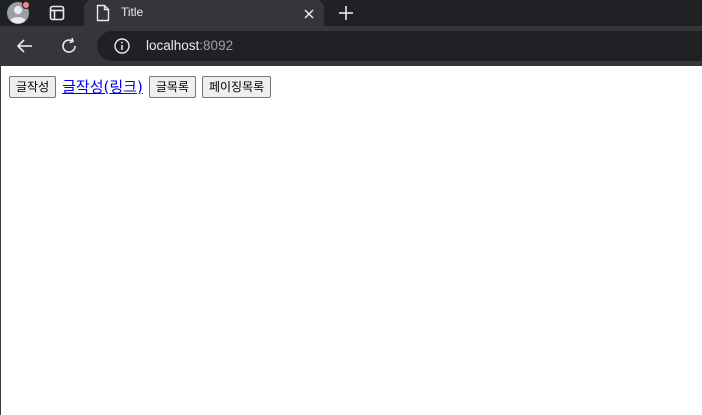 This screenshot has height=415, width=702. I want to click on url-text: localhost:8092, so click(189, 45).